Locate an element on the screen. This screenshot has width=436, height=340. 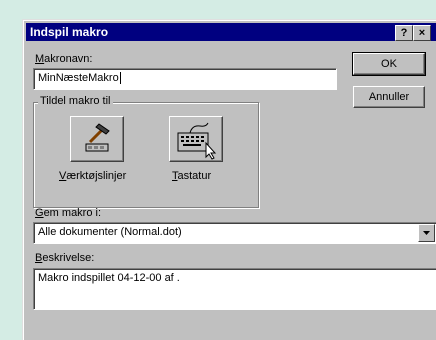
text-caret is located at coordinates (120, 78).